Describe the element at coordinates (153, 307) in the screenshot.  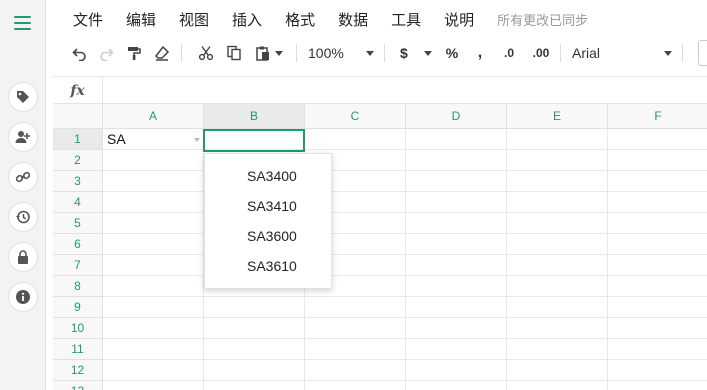
I see `cell-a9` at that location.